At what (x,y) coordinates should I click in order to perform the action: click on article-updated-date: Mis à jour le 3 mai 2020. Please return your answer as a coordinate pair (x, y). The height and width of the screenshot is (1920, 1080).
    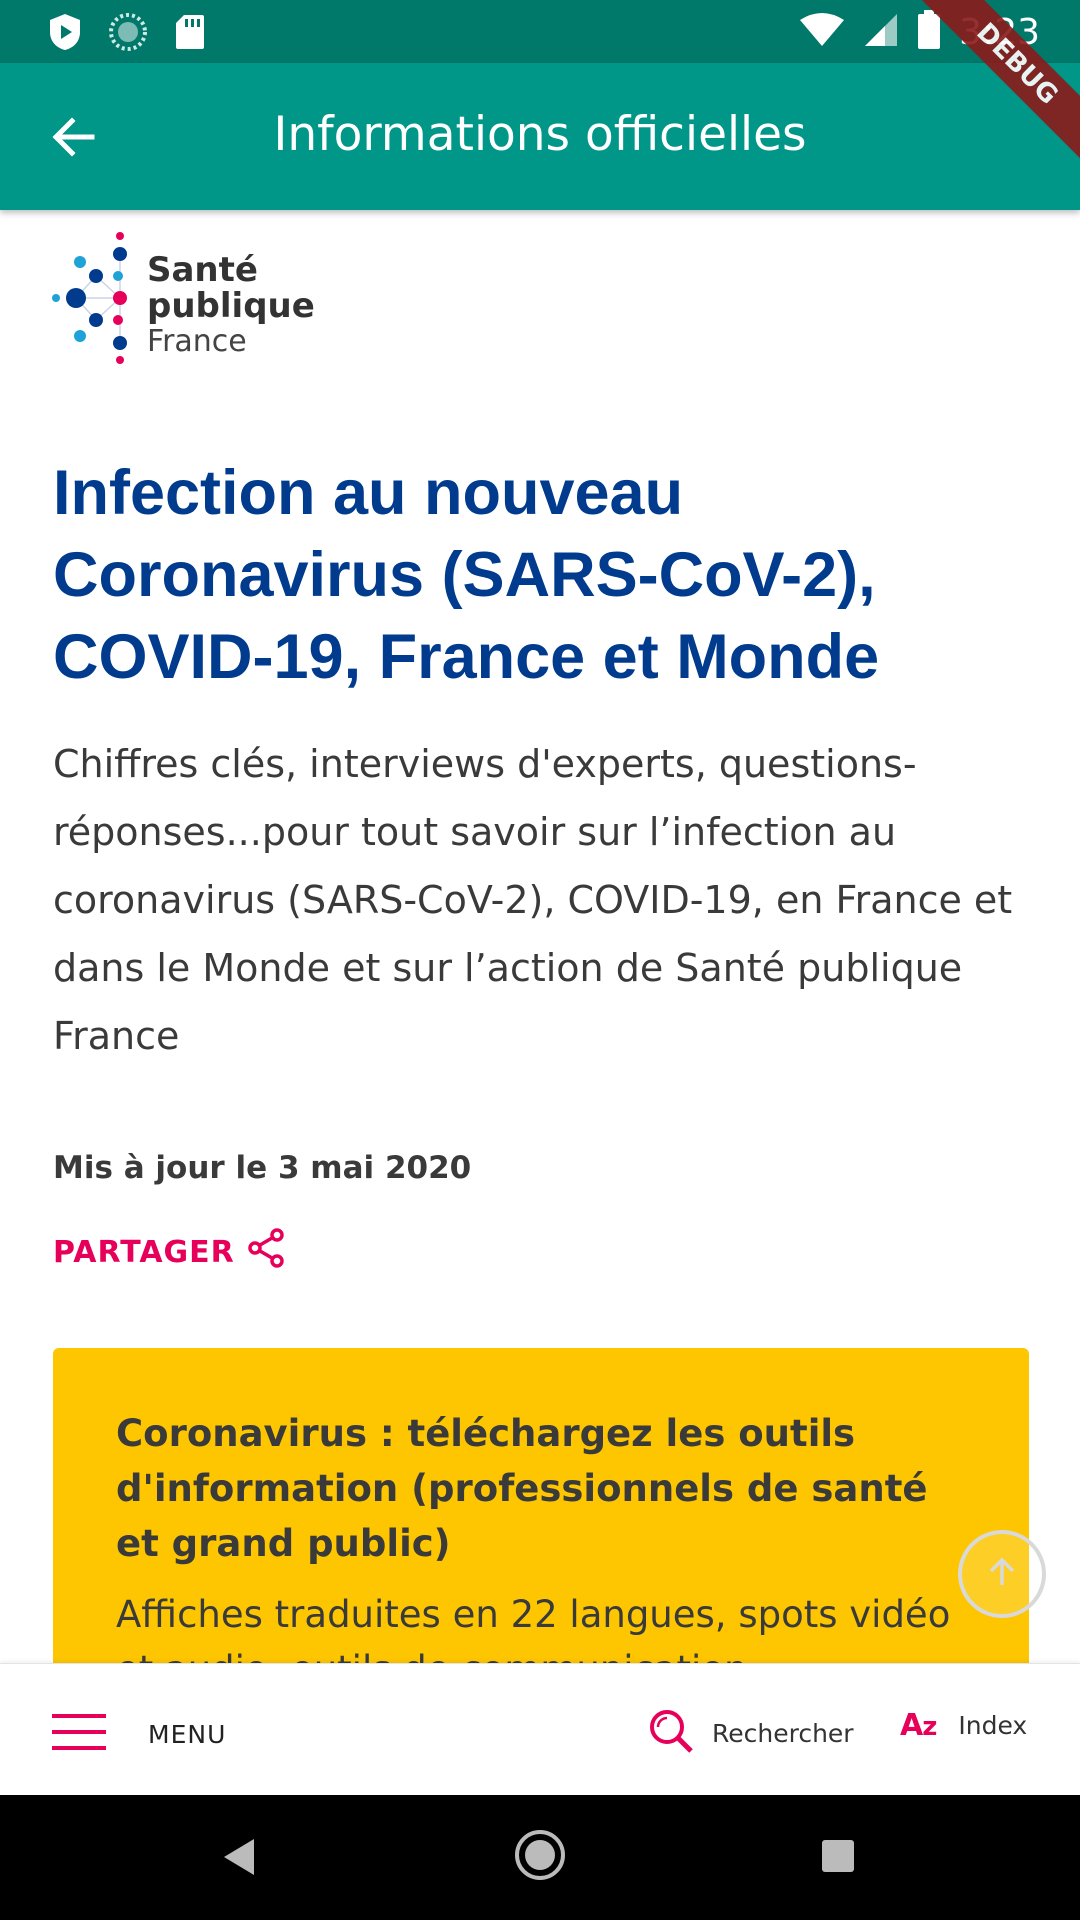
    Looking at the image, I should click on (262, 1168).